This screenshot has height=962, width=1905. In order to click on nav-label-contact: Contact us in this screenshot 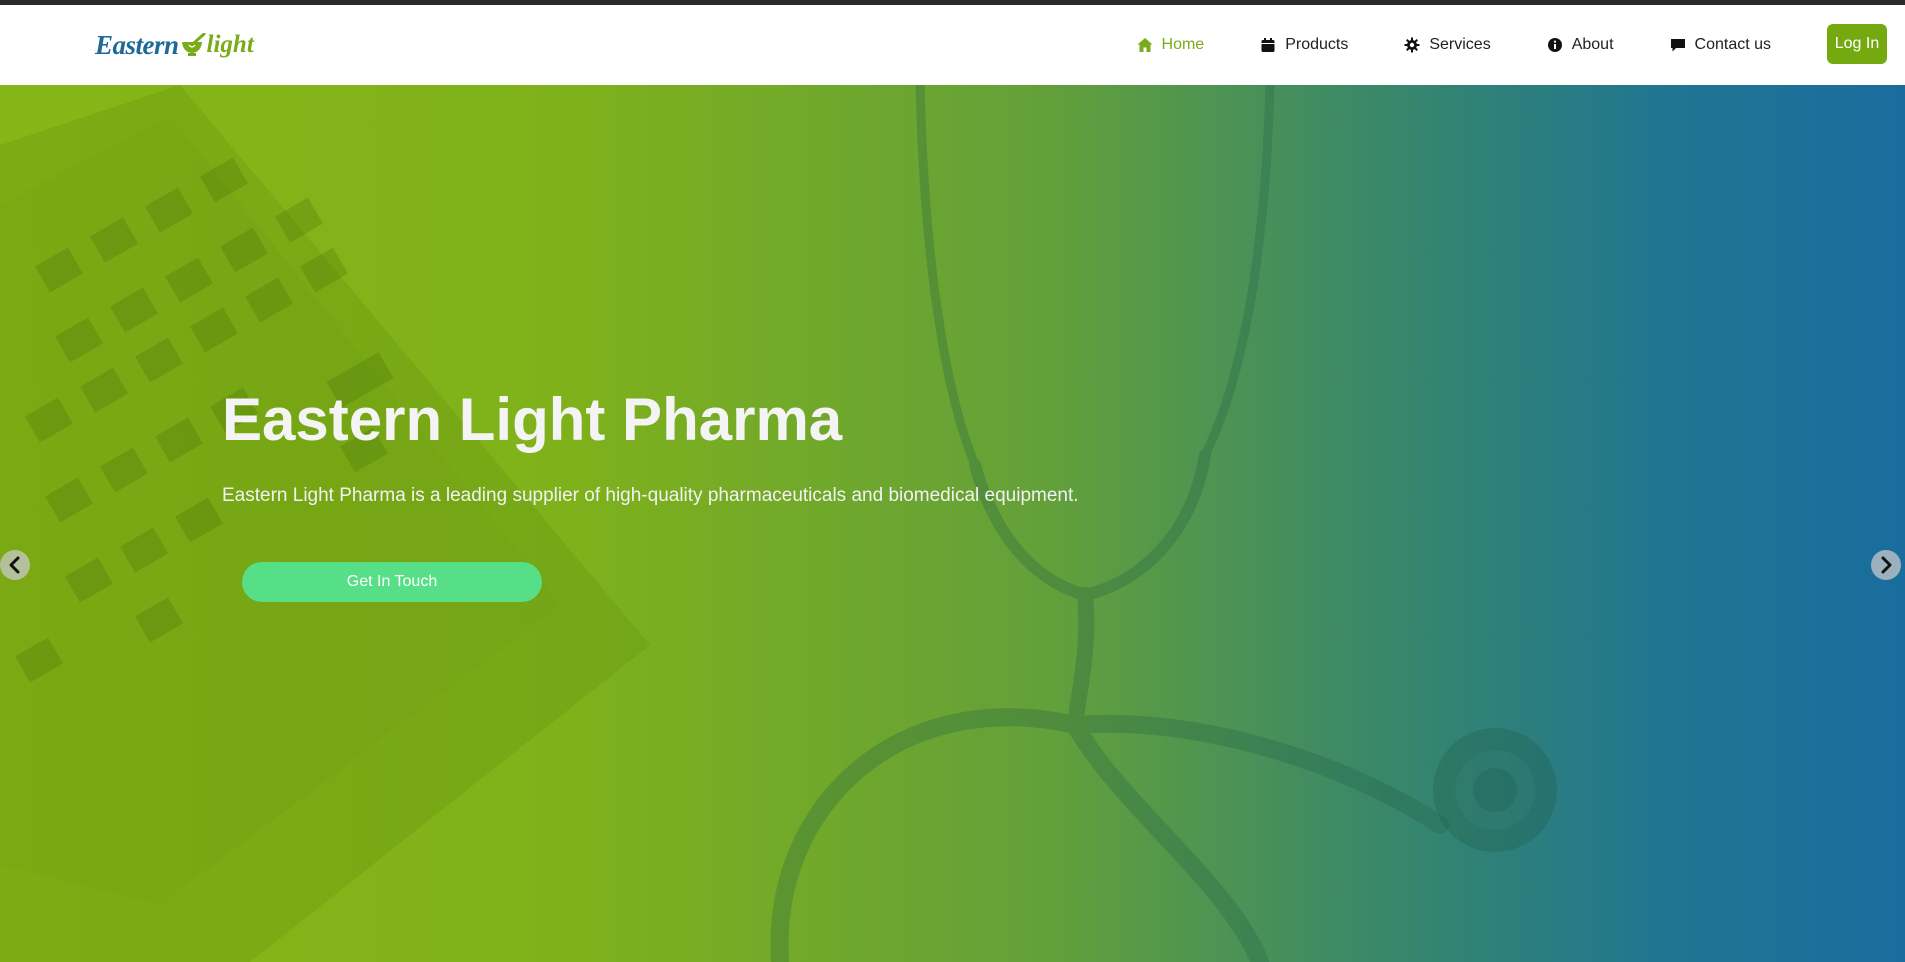, I will do `click(1732, 44)`.